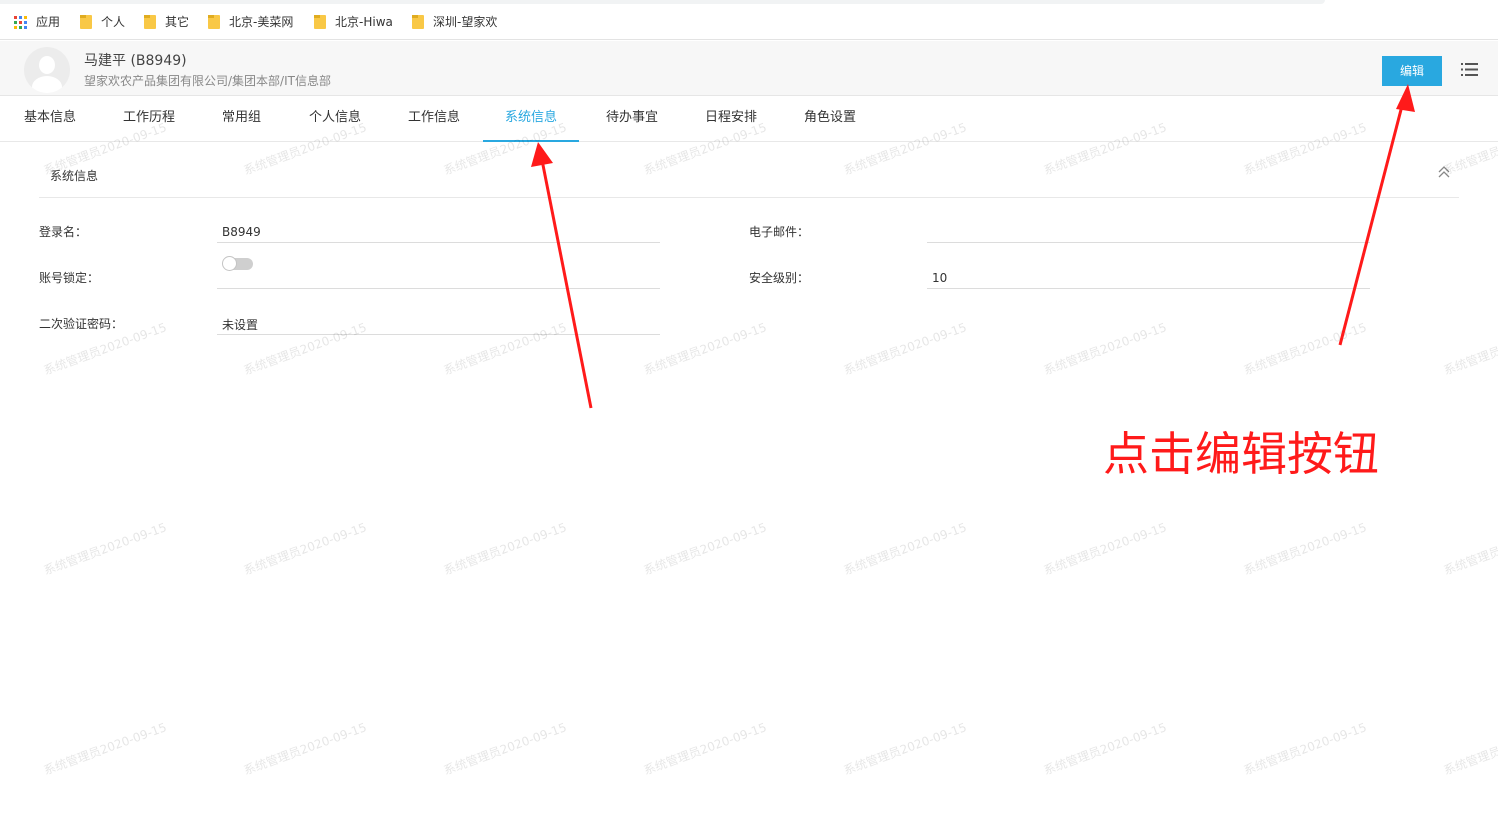 The height and width of the screenshot is (815, 1498). Describe the element at coordinates (749, 20) in the screenshot. I see `bookmarks-bar: 应用 个人 其它 北京-美菜网 北京-Hiwa 深圳-望家欢` at that location.